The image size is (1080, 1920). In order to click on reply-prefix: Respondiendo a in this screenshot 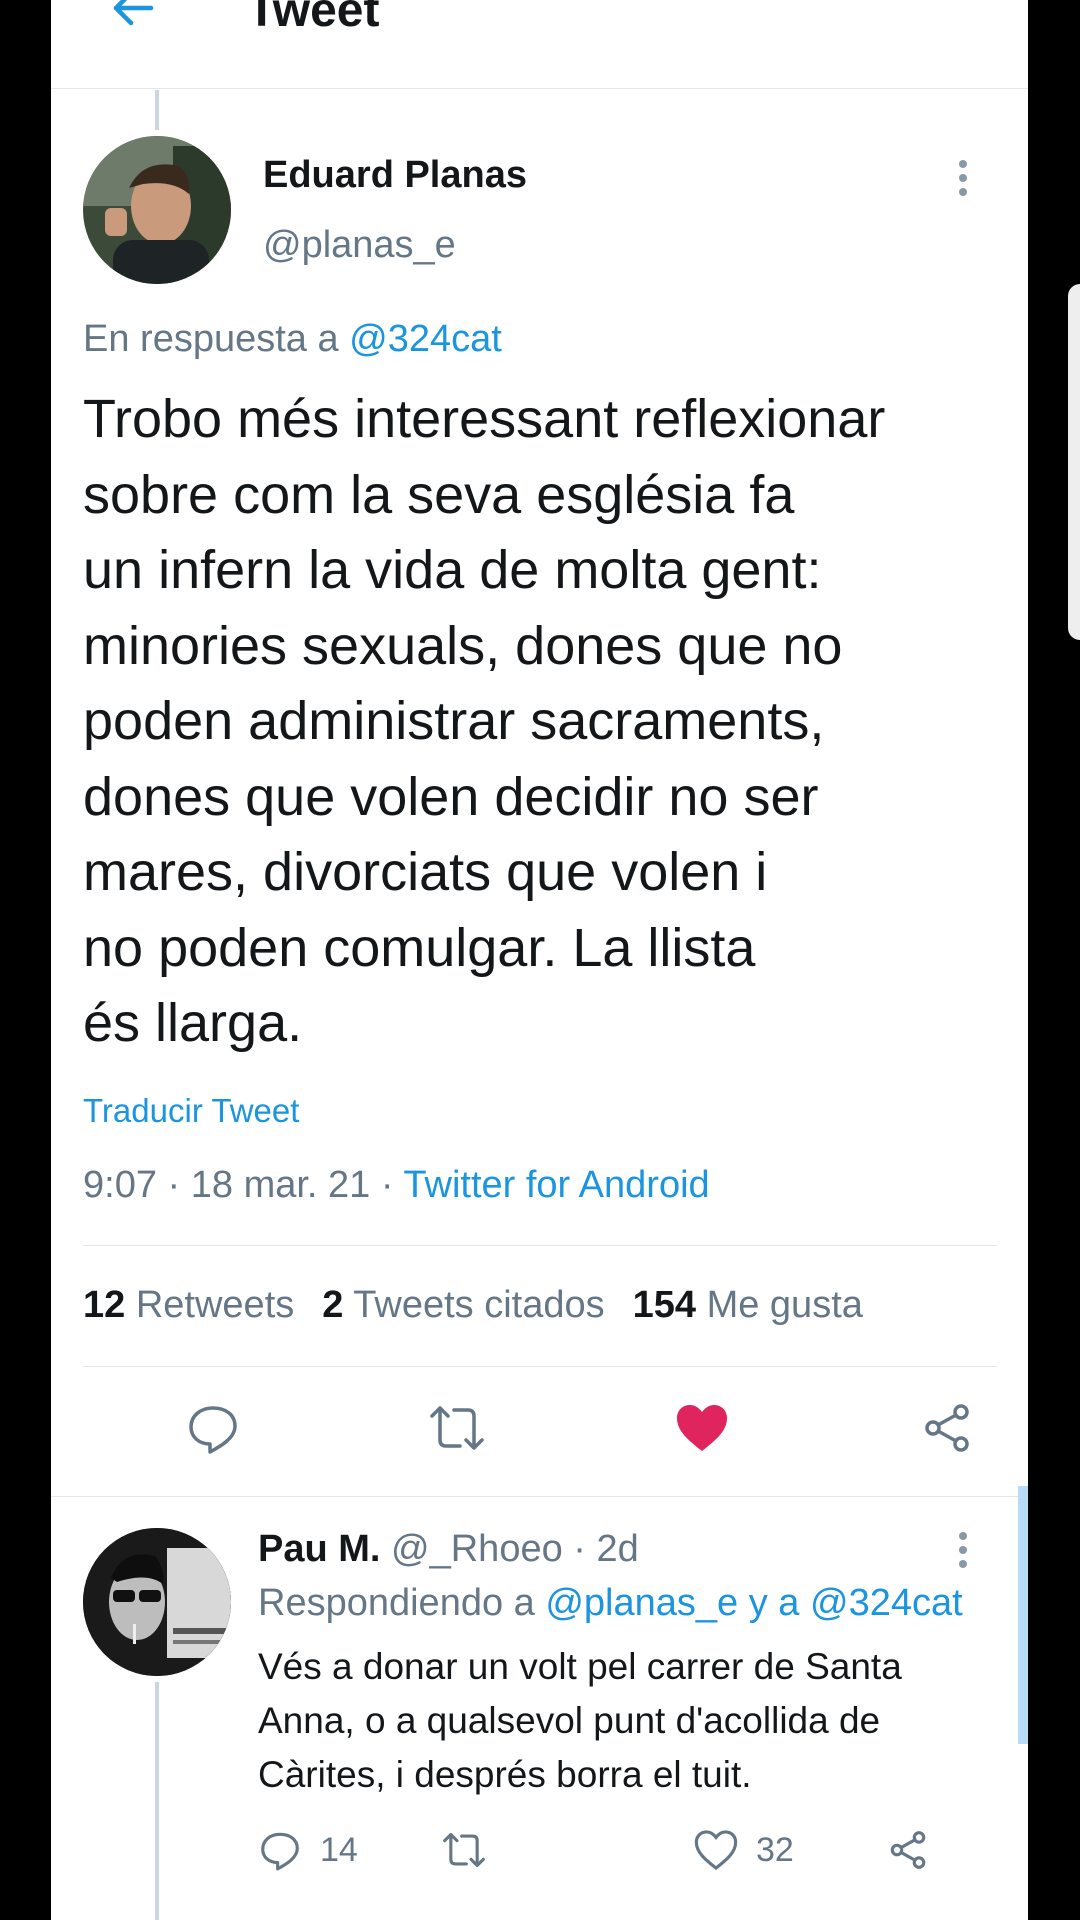, I will do `click(396, 1603)`.